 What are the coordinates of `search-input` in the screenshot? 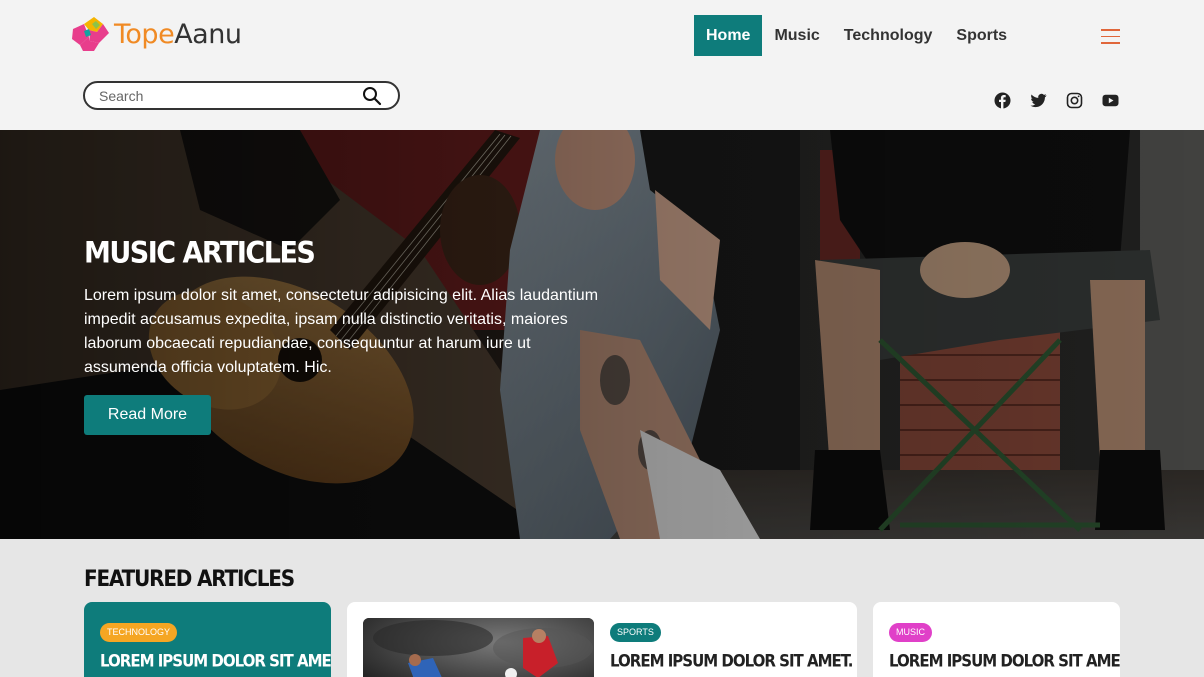 It's located at (224, 96).